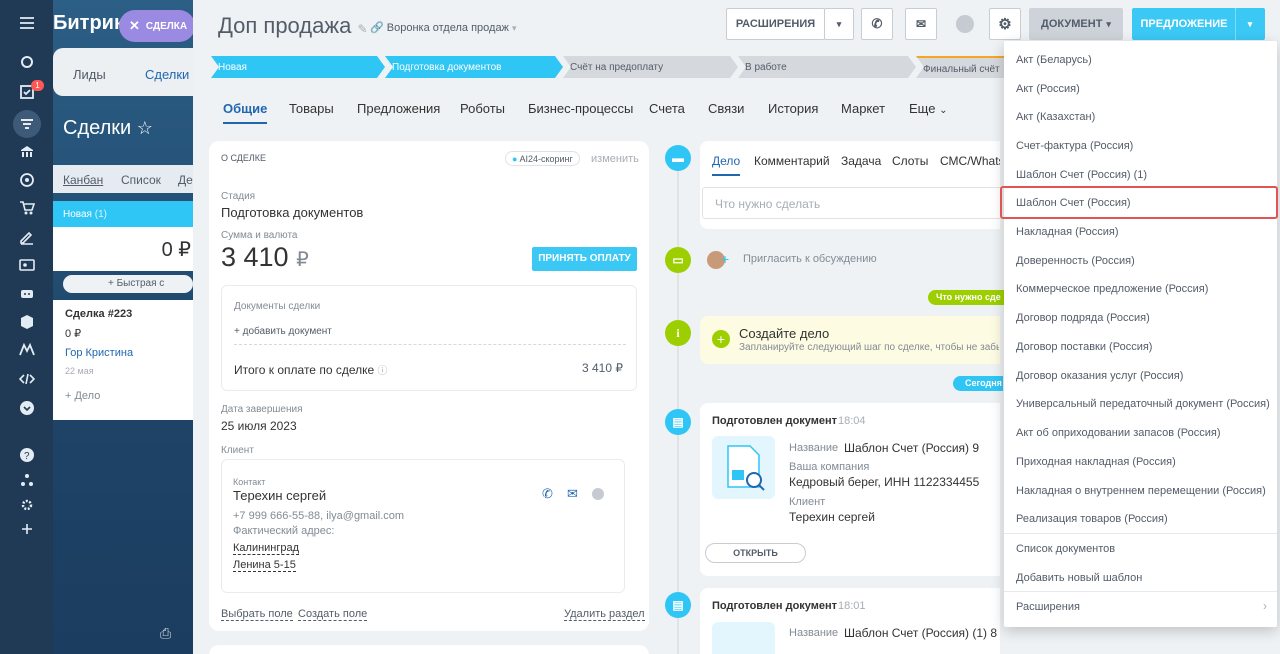 Image resolution: width=1280 pixels, height=654 pixels. What do you see at coordinates (157, 26) in the screenshot?
I see `close-slider-tab: ✕ СДЕЛКА` at bounding box center [157, 26].